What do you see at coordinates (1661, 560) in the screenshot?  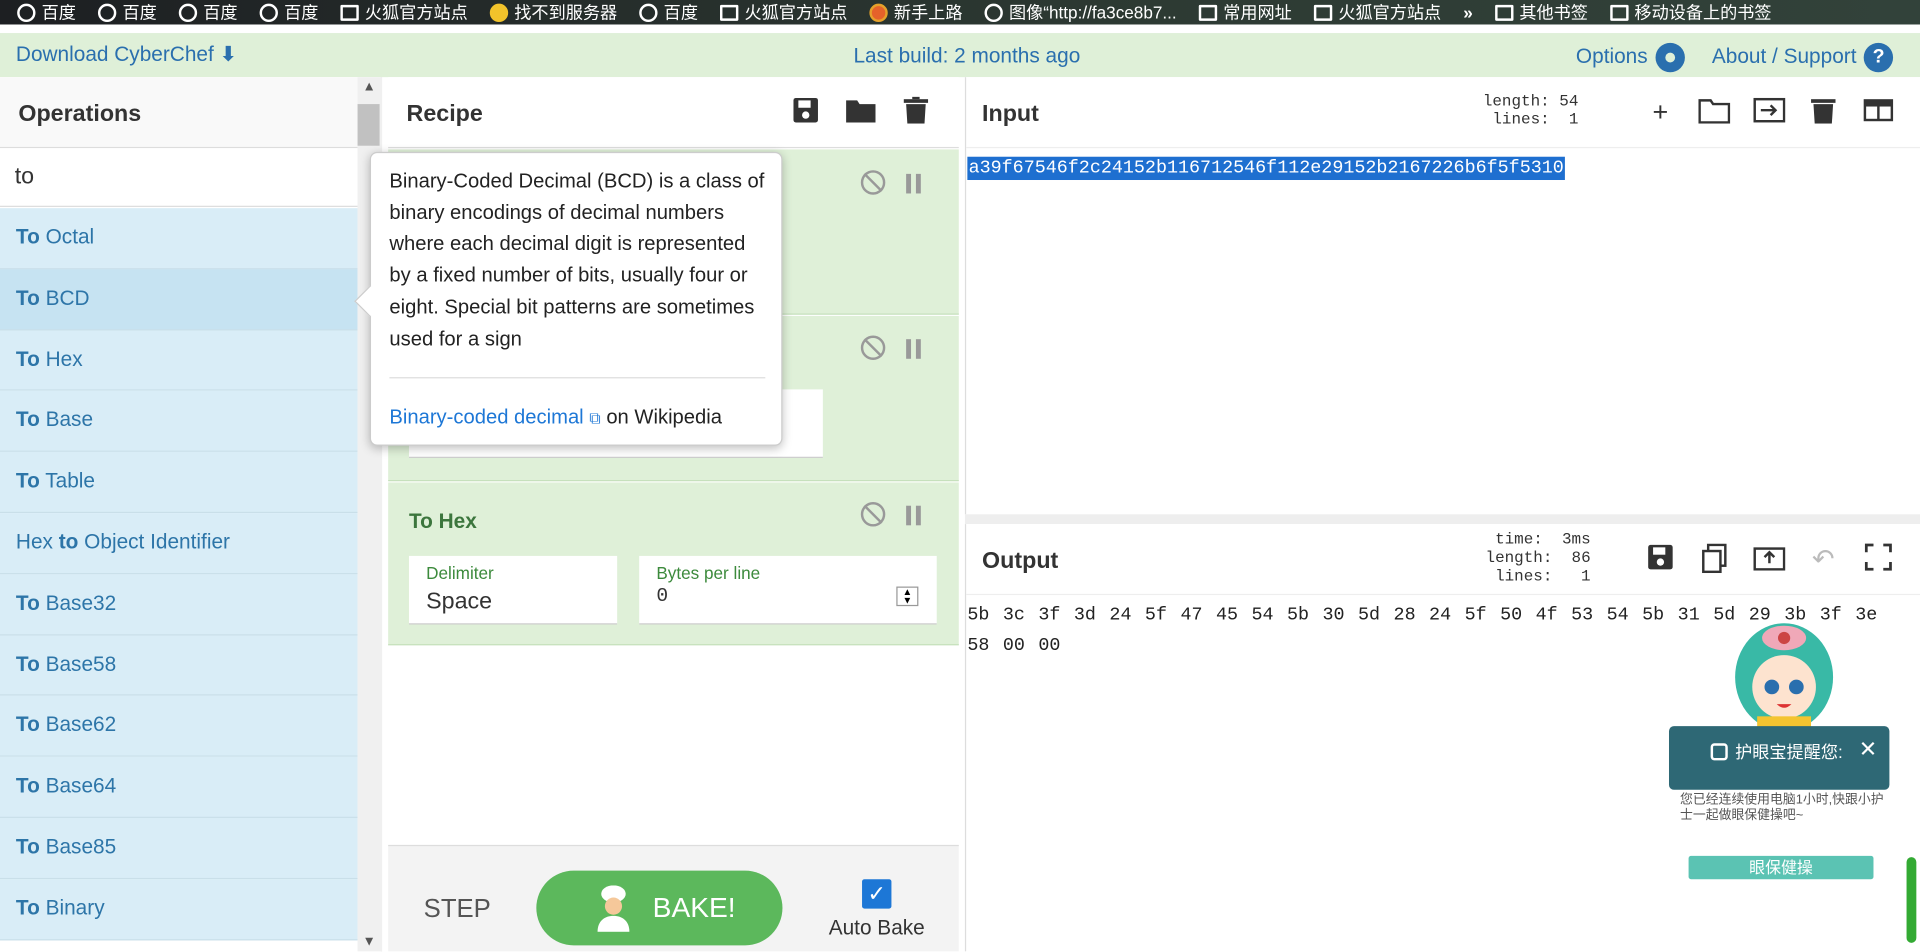 I see `save-output-icon` at bounding box center [1661, 560].